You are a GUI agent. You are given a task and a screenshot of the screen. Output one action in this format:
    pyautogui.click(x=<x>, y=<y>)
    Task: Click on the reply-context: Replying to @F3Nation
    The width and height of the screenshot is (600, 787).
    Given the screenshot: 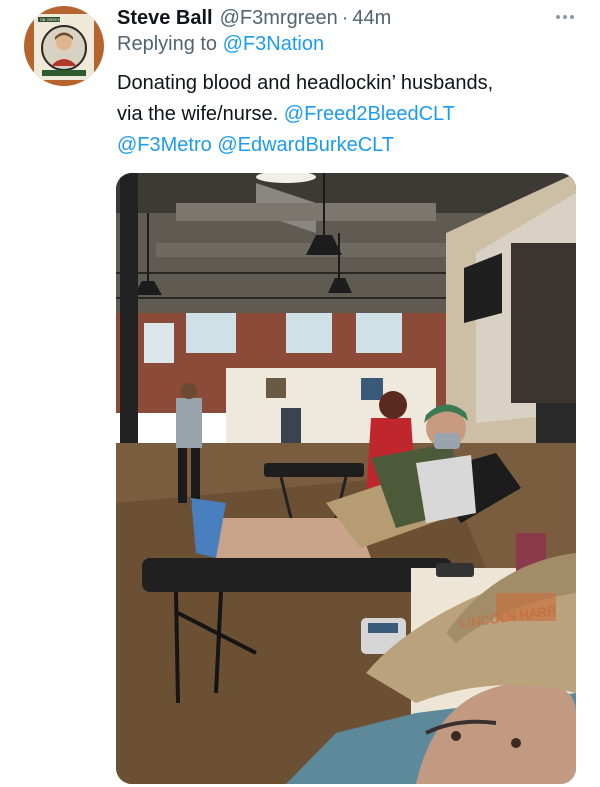 What is the action you would take?
    pyautogui.click(x=220, y=44)
    